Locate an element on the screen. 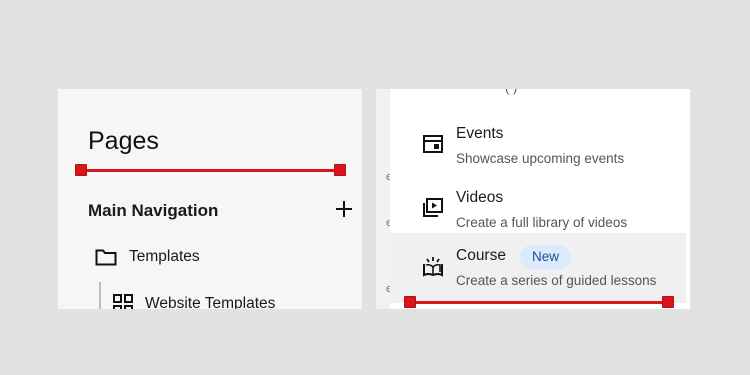 Image resolution: width=750 pixels, height=375 pixels. tree-connector is located at coordinates (100, 295).